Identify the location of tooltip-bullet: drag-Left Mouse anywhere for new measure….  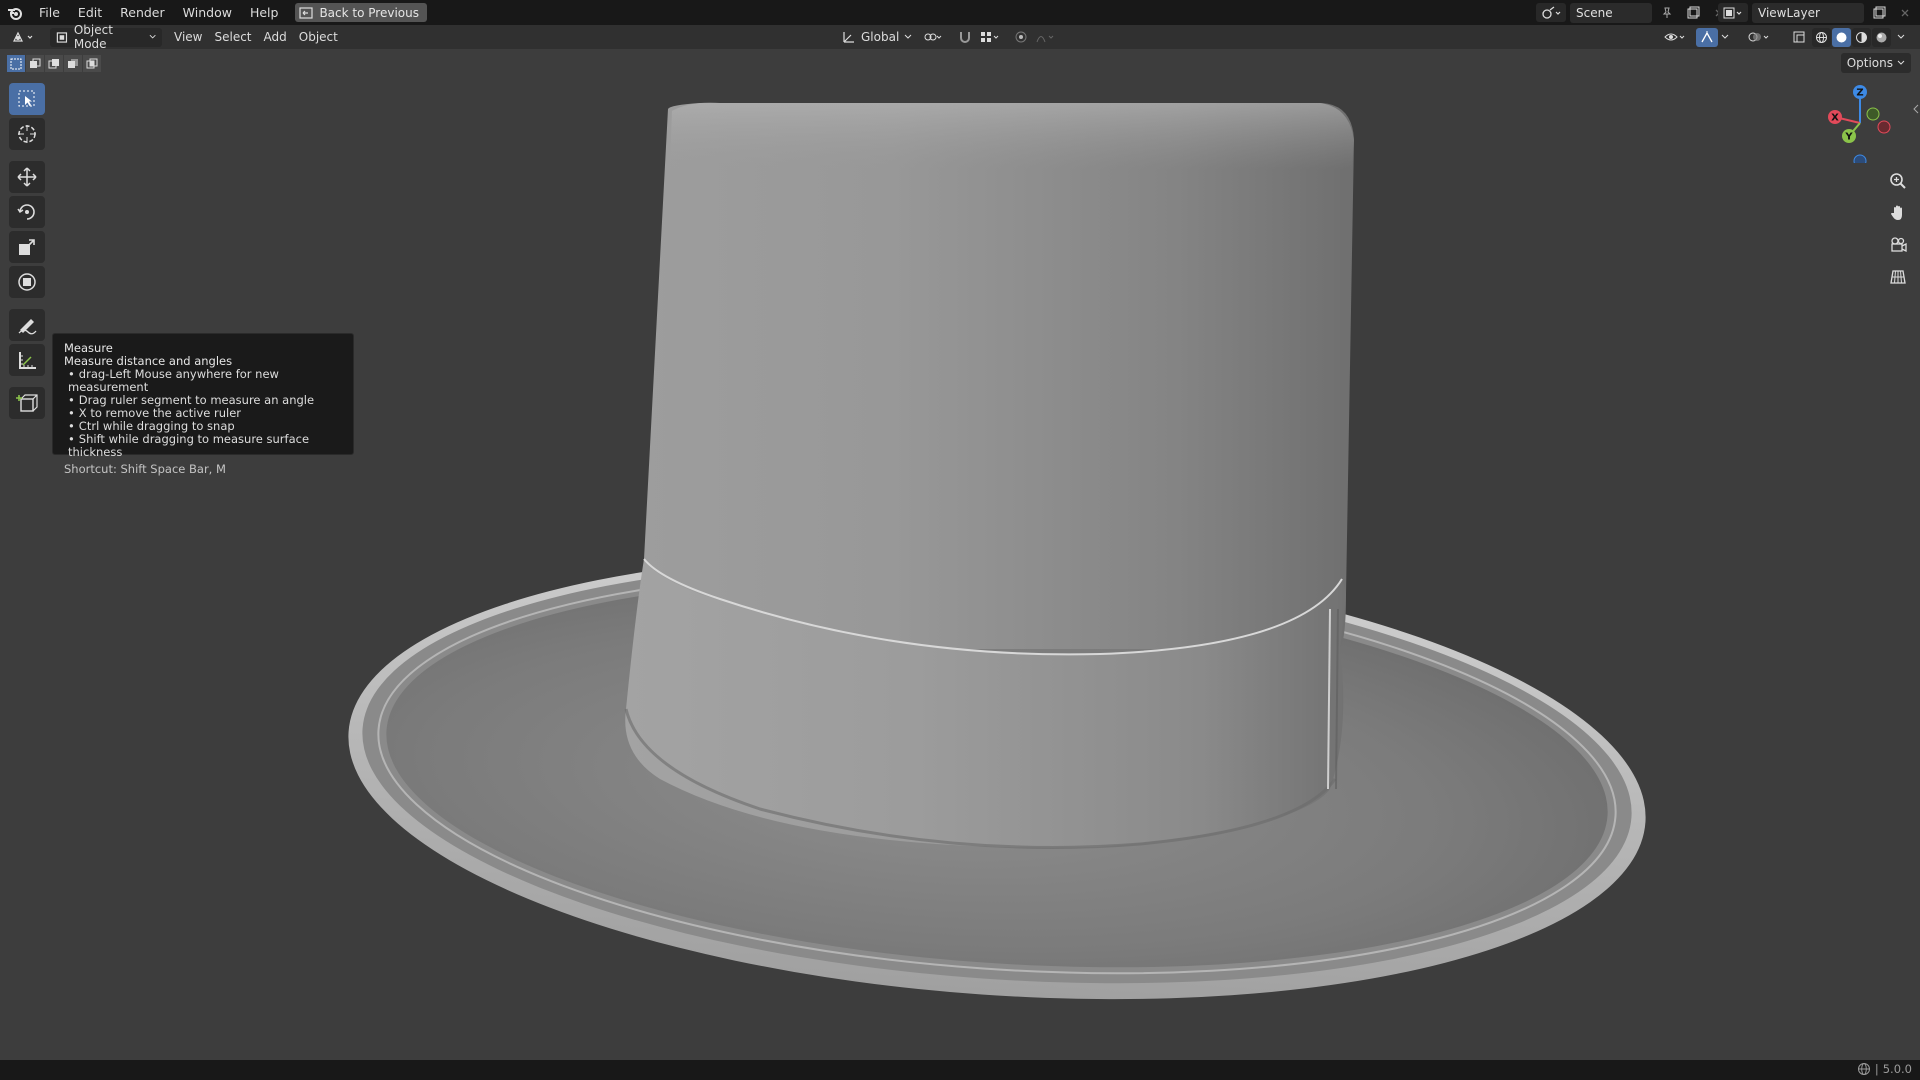
(203, 381).